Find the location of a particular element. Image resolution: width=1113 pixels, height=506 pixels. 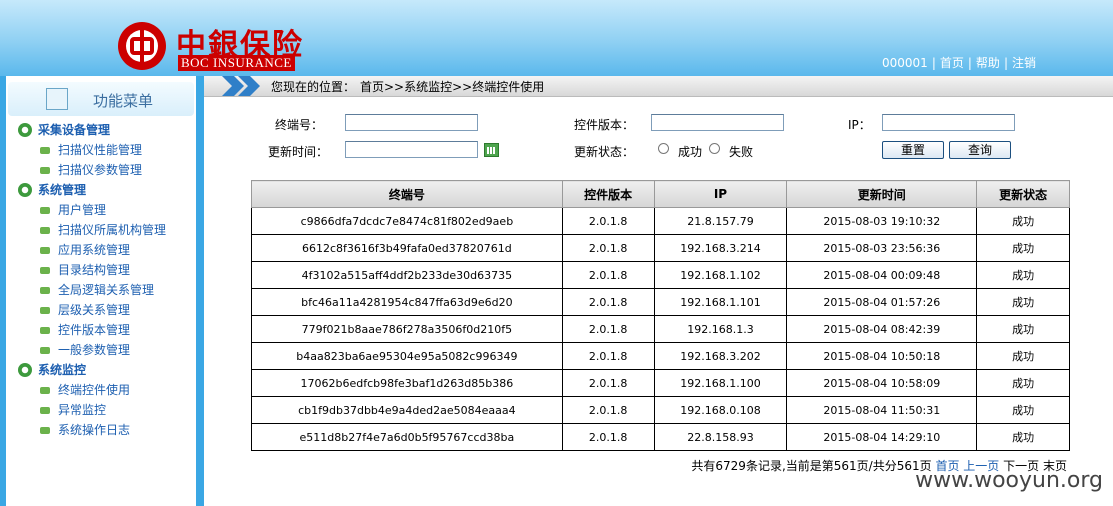

query-button: 查询 is located at coordinates (980, 150).